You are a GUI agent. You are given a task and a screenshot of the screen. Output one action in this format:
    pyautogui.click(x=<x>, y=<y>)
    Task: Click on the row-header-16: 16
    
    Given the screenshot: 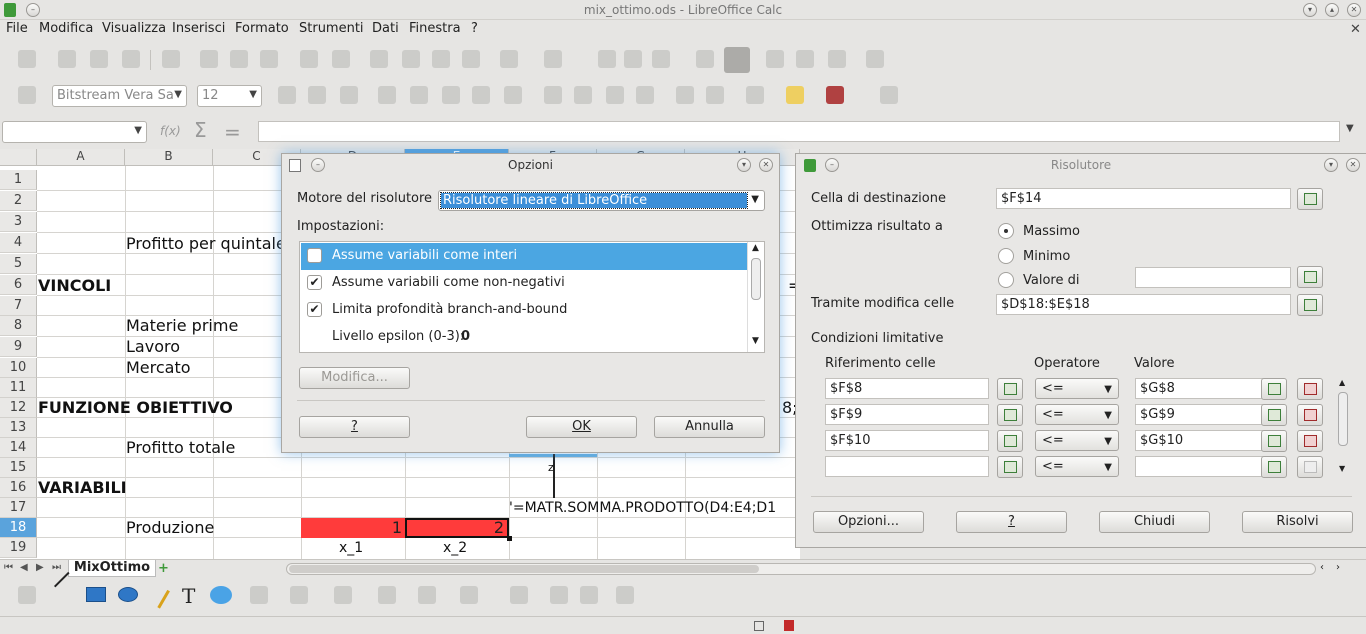 What is the action you would take?
    pyautogui.click(x=18, y=488)
    